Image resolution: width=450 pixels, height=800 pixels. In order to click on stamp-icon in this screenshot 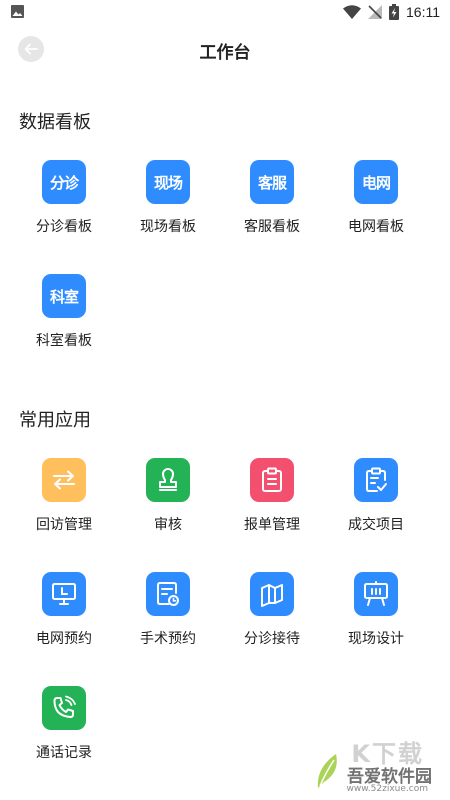, I will do `click(168, 480)`.